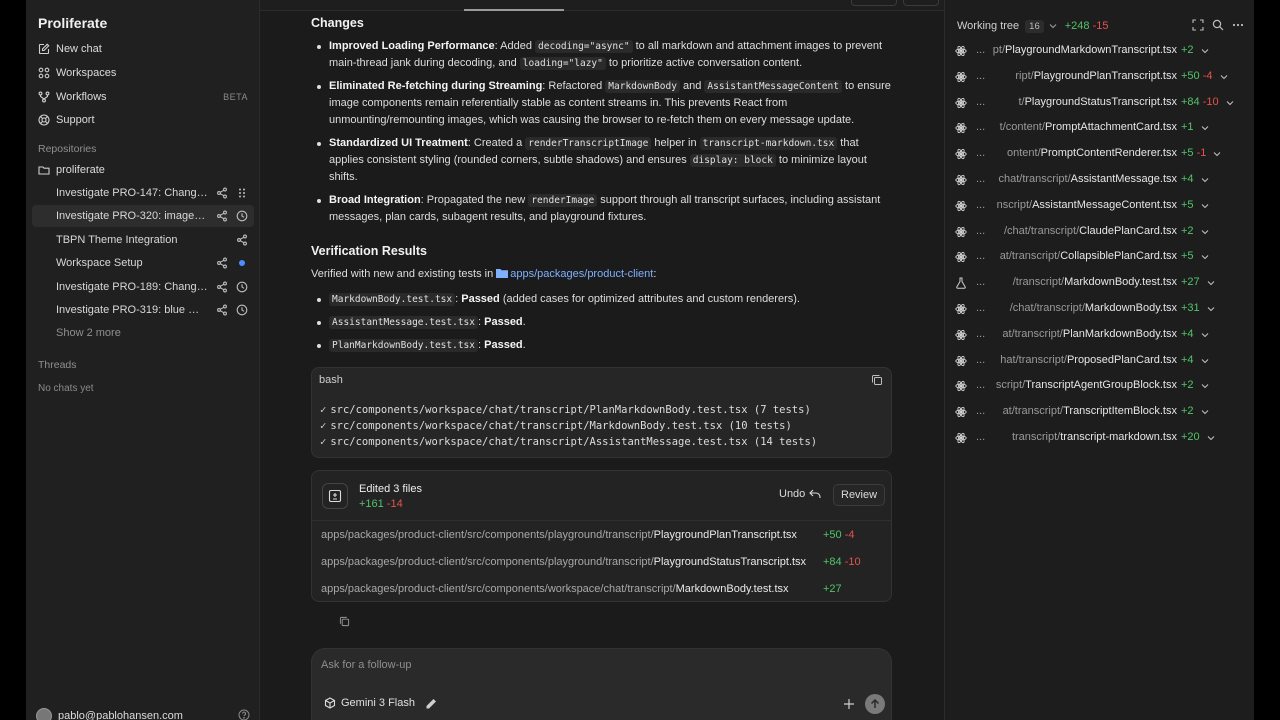  Describe the element at coordinates (503, 345) in the screenshot. I see `test-status: Passed` at that location.